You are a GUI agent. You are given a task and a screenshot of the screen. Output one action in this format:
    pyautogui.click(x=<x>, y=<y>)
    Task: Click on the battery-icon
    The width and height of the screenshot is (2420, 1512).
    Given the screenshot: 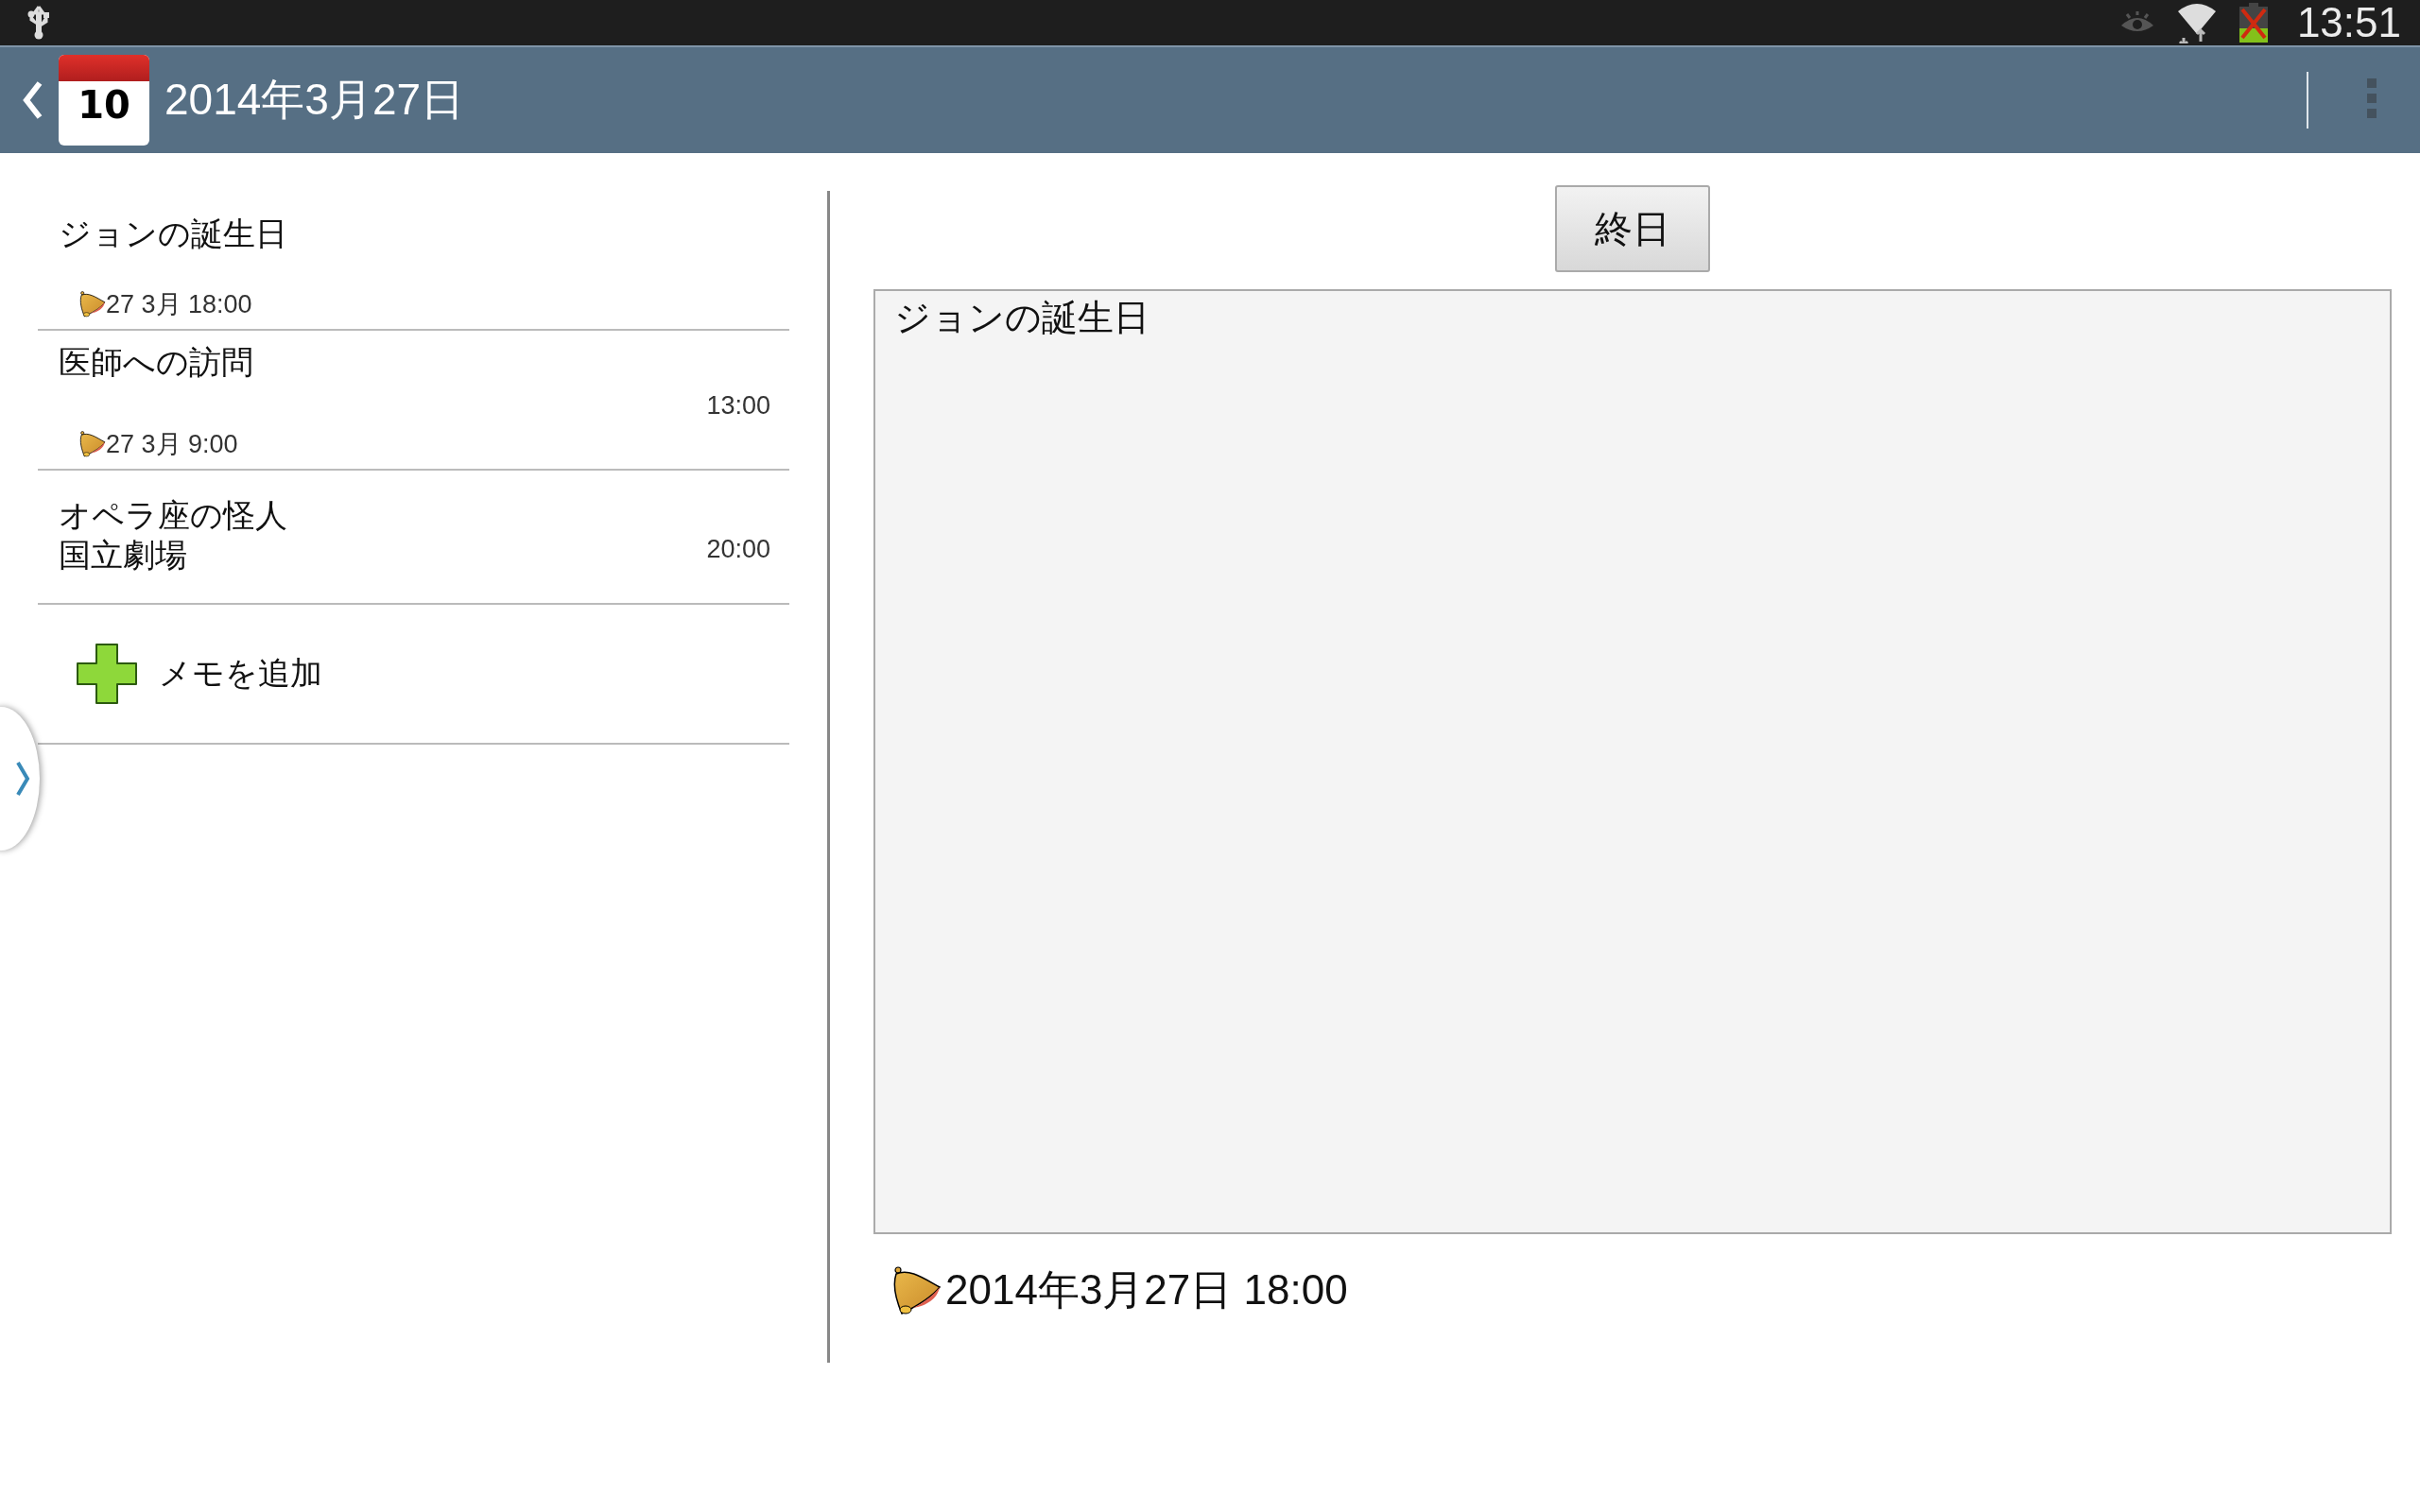 What is the action you would take?
    pyautogui.click(x=2253, y=22)
    